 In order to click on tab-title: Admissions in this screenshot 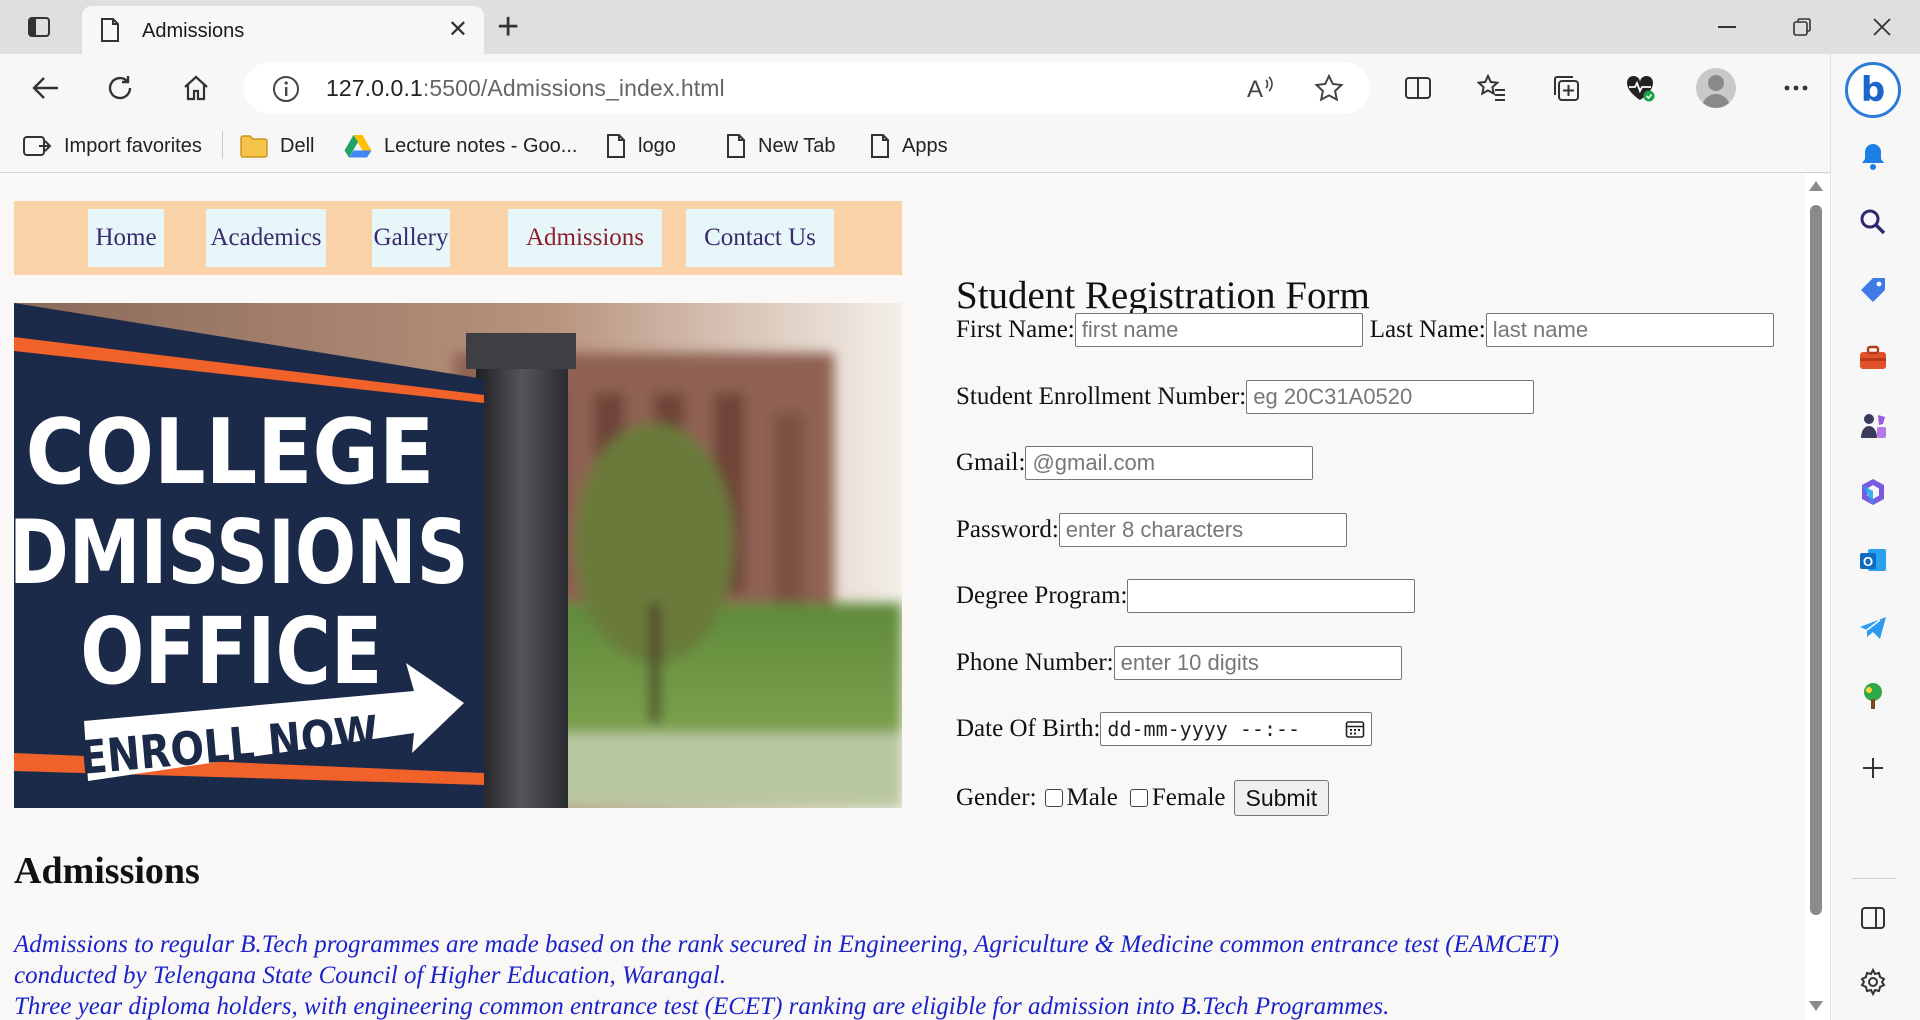, I will do `click(193, 31)`.